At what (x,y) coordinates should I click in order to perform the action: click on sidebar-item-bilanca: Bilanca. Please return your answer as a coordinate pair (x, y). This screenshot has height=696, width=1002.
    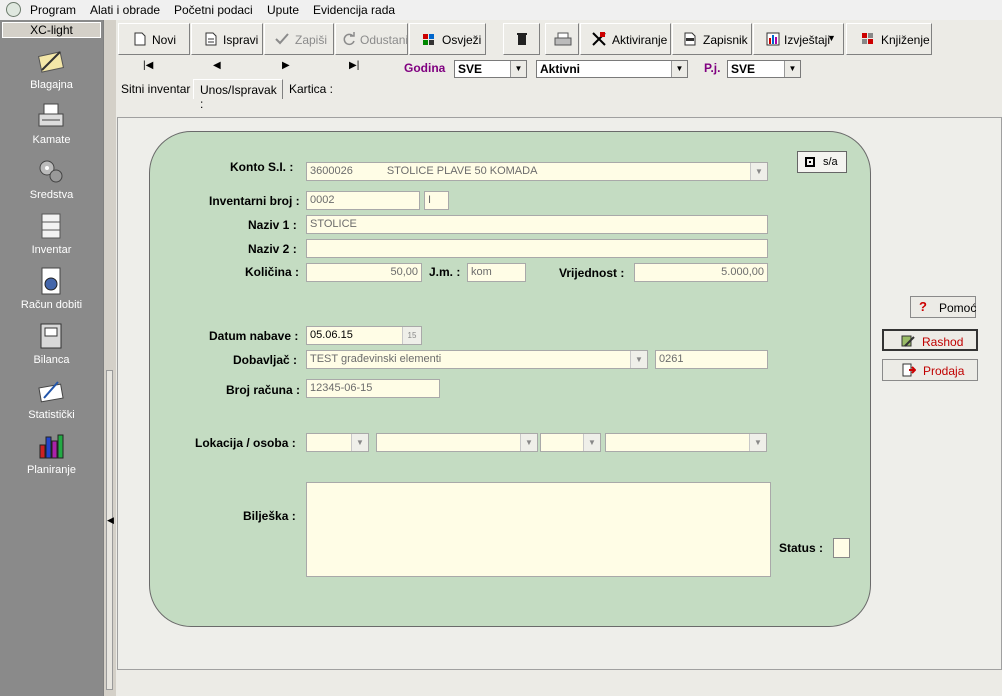
    Looking at the image, I should click on (51, 348).